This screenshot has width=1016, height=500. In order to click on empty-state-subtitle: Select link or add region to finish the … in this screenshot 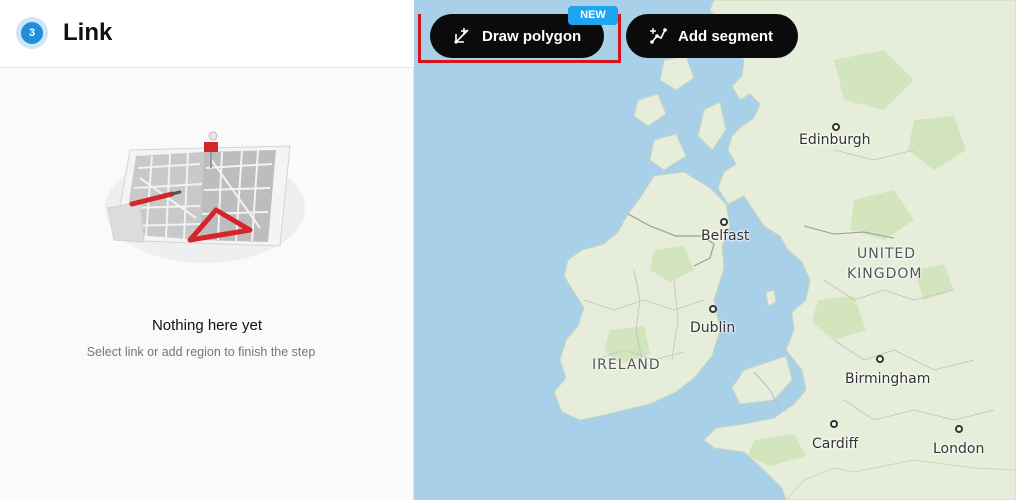, I will do `click(201, 352)`.